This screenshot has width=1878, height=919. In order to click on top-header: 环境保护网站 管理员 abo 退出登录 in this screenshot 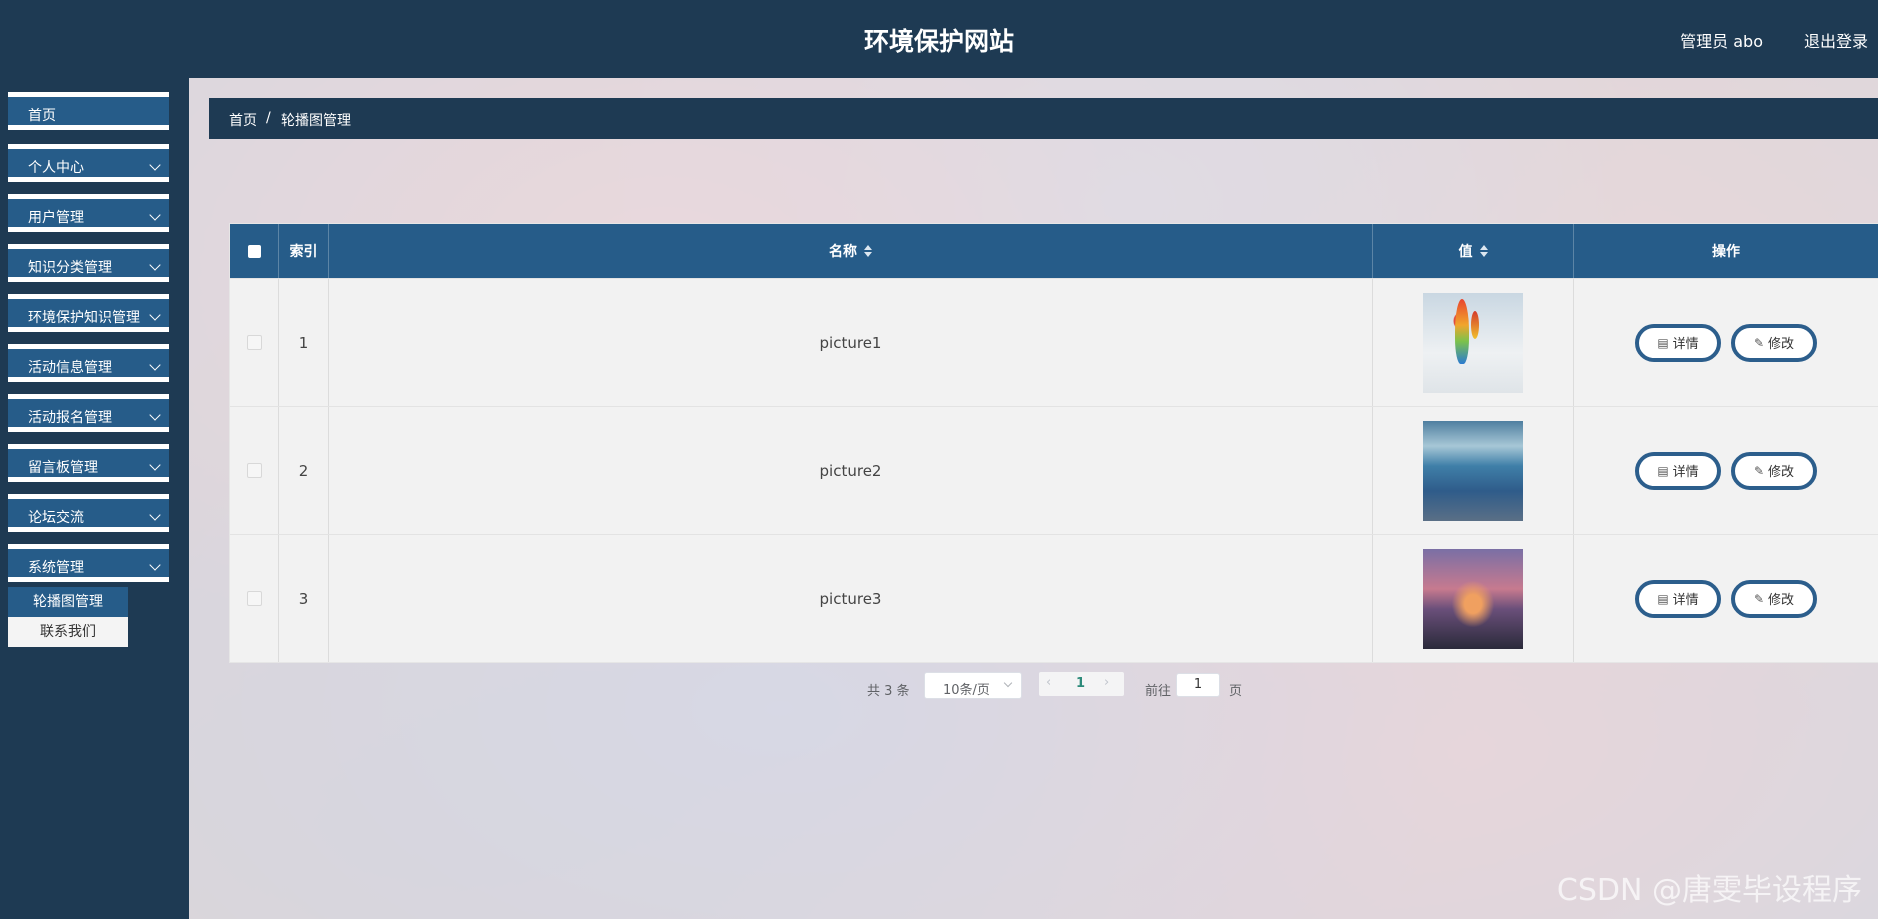, I will do `click(939, 39)`.